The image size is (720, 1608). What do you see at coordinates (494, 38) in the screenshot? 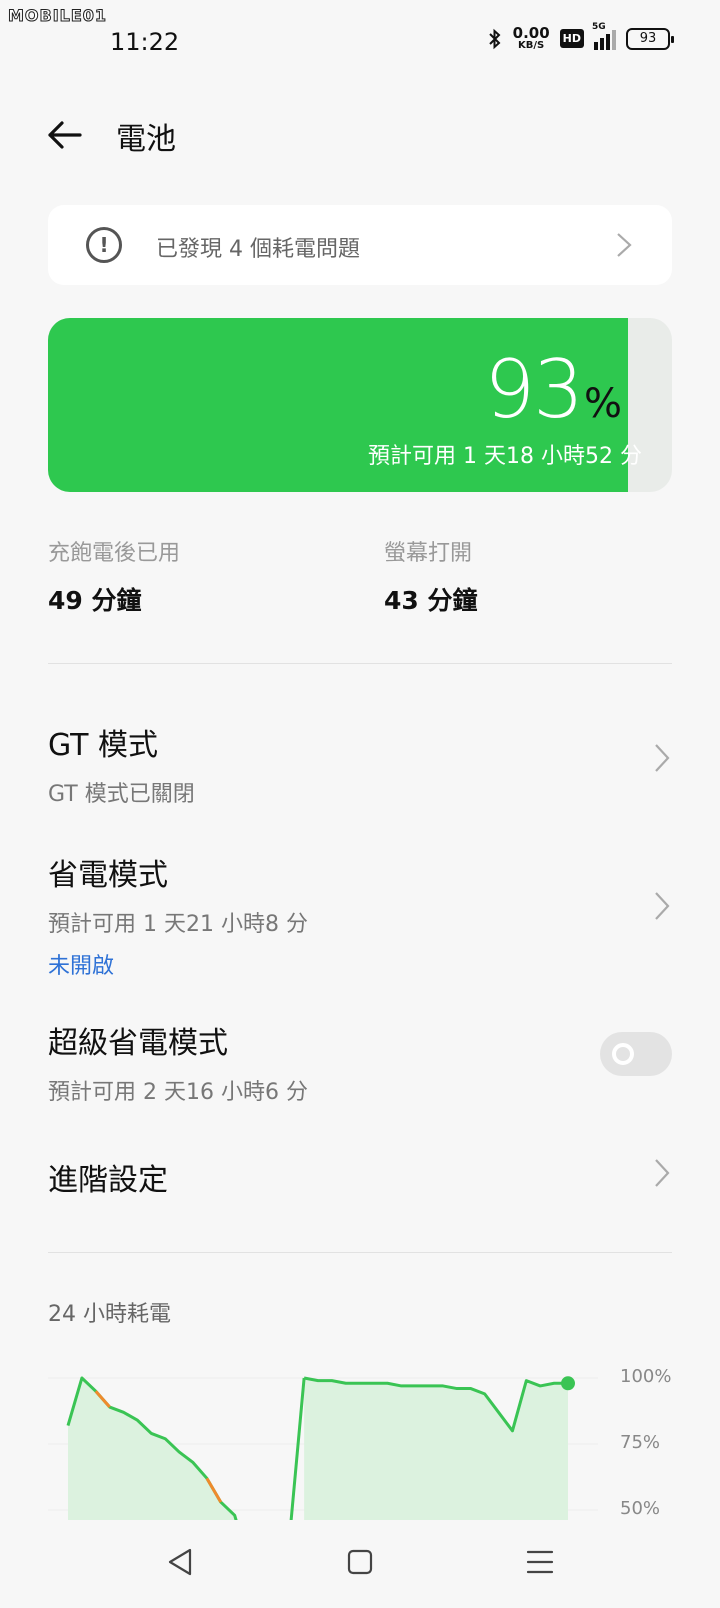
I see `bluetooth-icon` at bounding box center [494, 38].